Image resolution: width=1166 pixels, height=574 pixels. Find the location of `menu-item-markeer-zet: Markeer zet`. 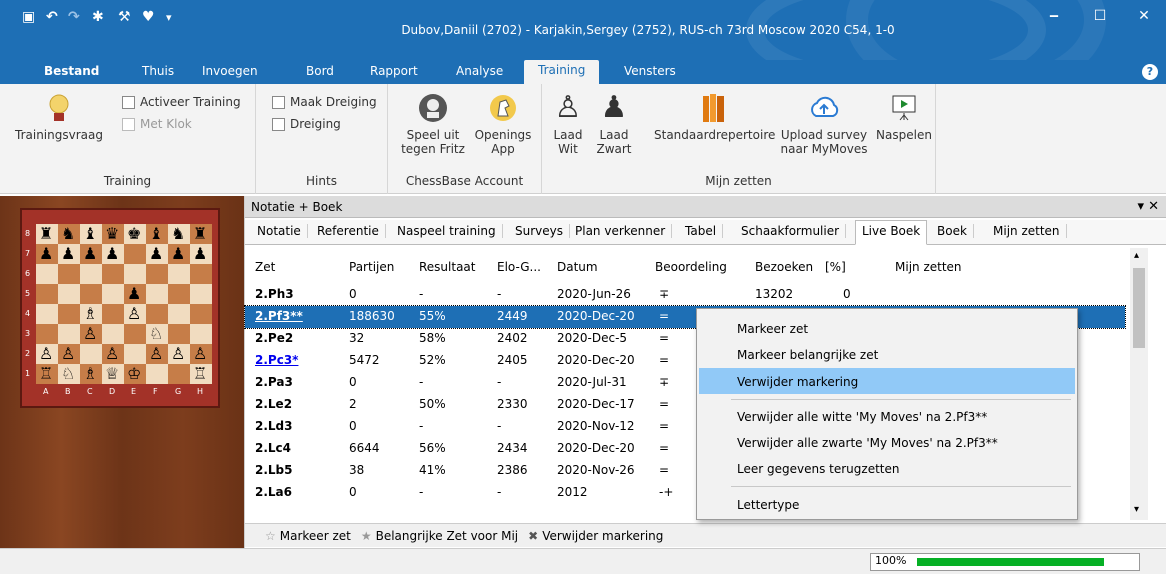

menu-item-markeer-zet: Markeer zet is located at coordinates (887, 328).